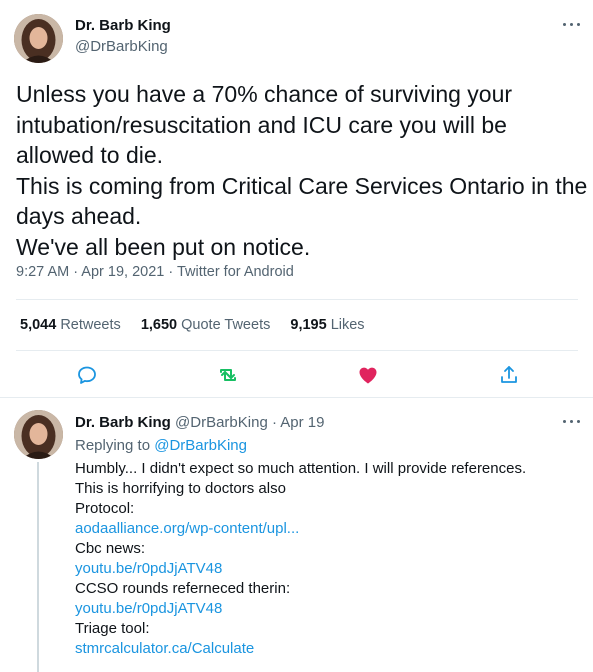  What do you see at coordinates (308, 325) in the screenshot?
I see `likes-count: 9,195` at bounding box center [308, 325].